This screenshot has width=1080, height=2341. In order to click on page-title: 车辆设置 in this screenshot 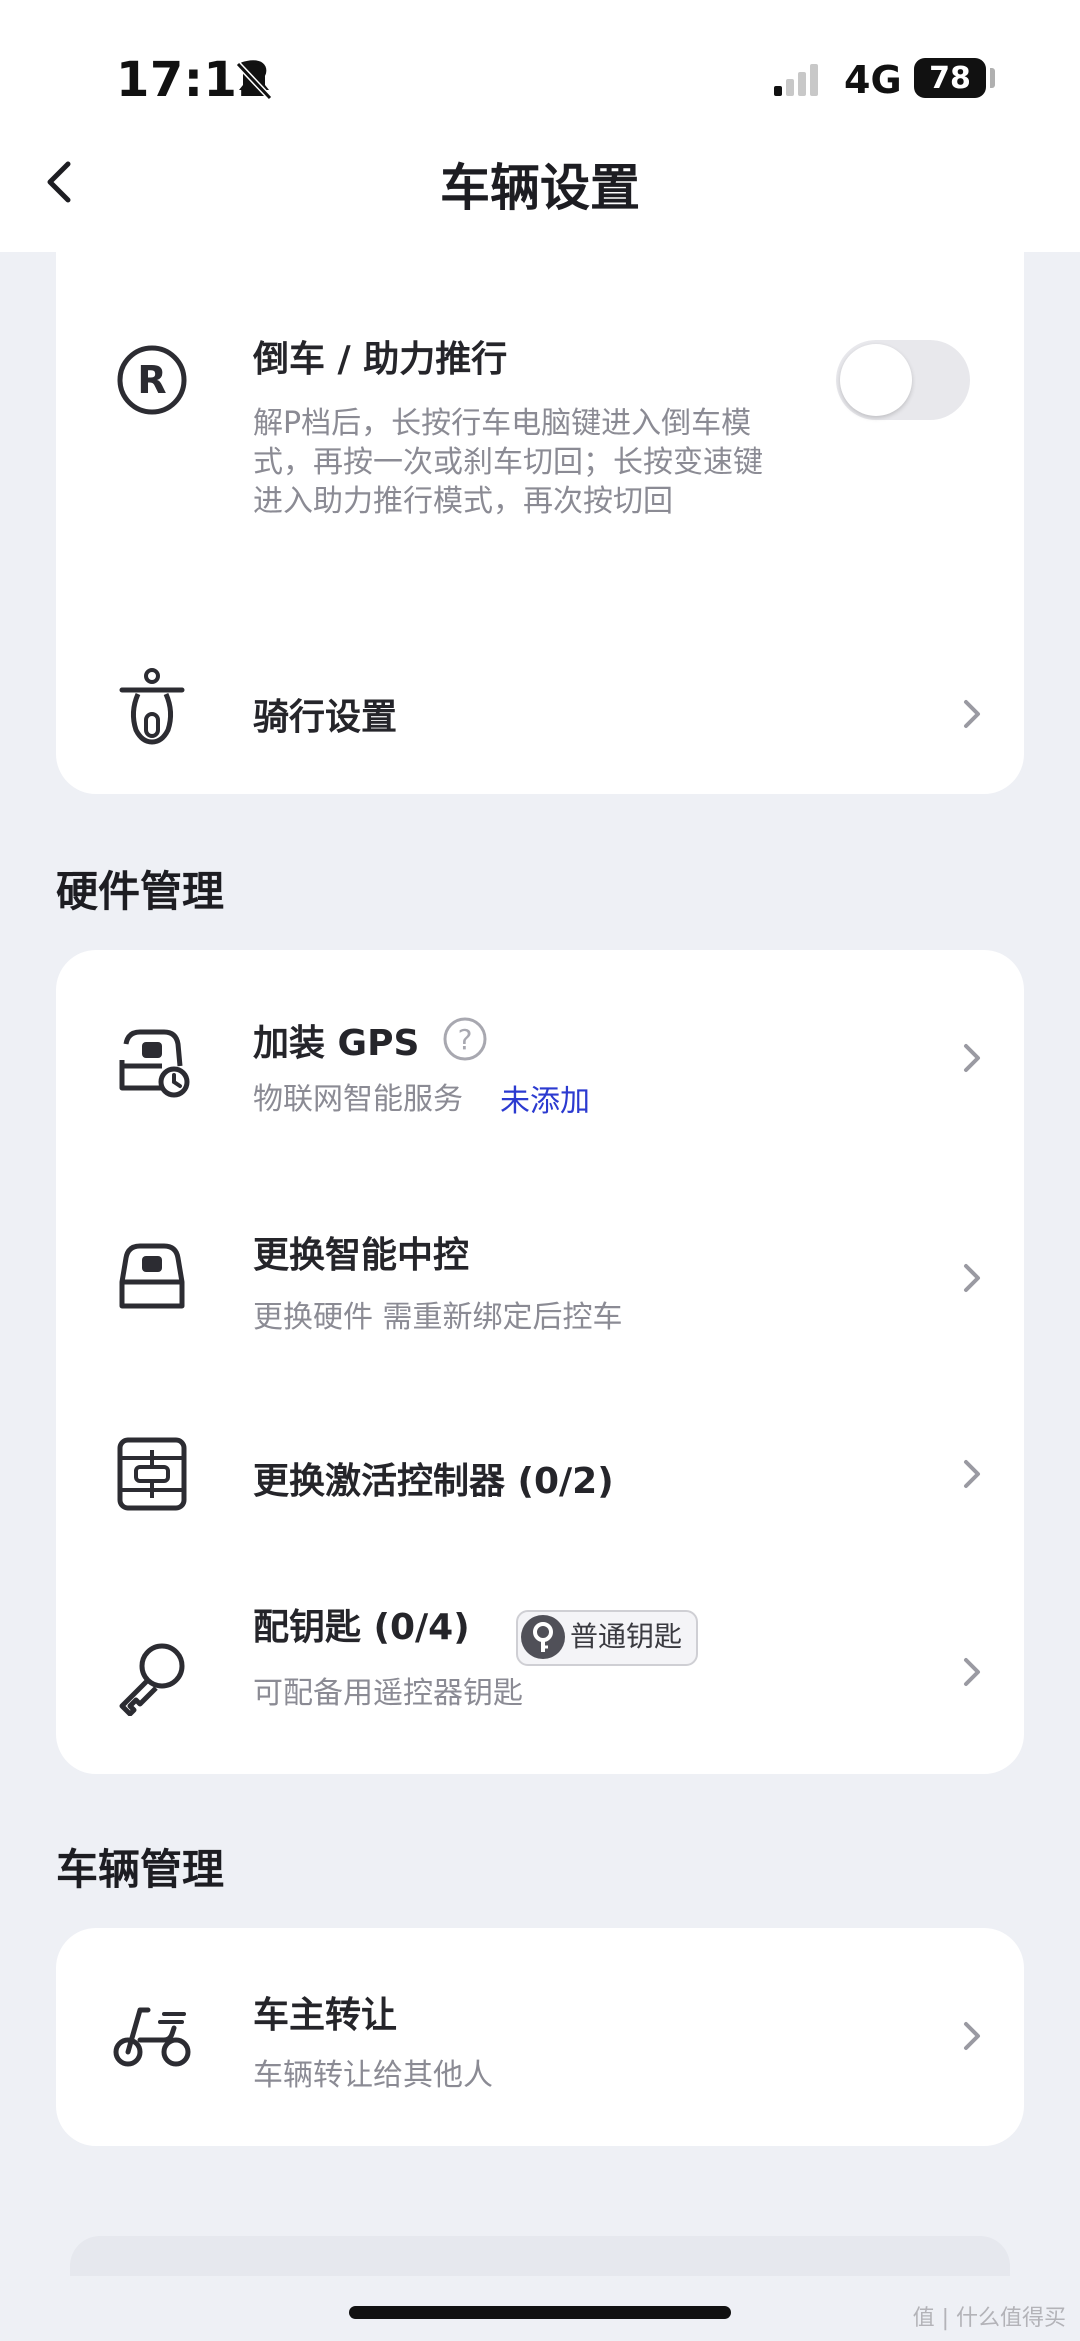, I will do `click(540, 188)`.